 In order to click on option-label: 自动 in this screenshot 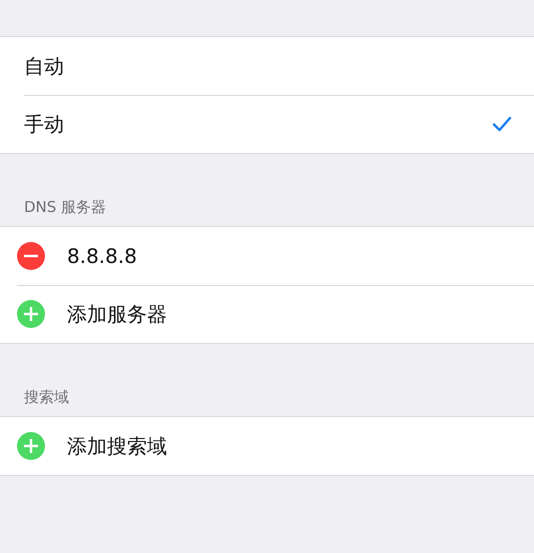, I will do `click(44, 66)`.